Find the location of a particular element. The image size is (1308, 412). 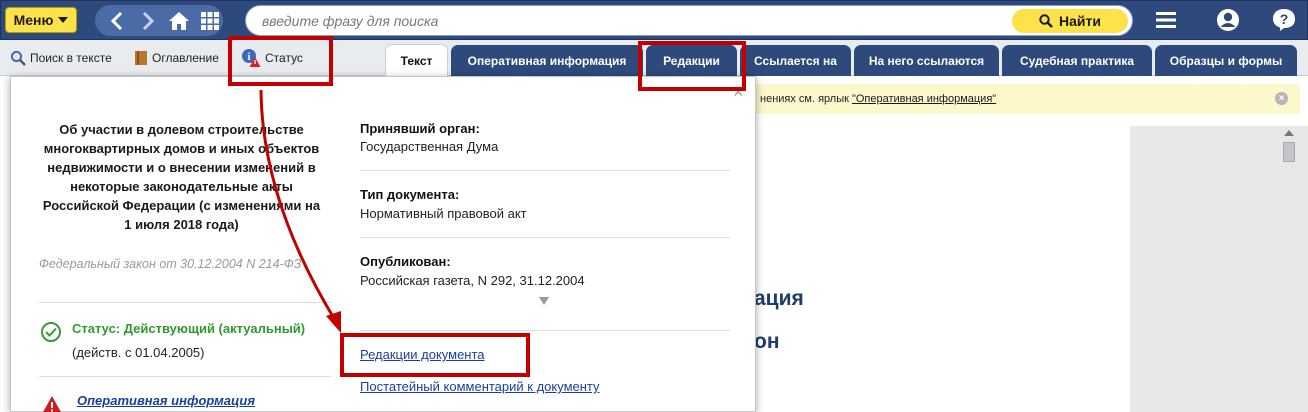

article-commentary-link: Постатейный комментарий к документу is located at coordinates (480, 386).